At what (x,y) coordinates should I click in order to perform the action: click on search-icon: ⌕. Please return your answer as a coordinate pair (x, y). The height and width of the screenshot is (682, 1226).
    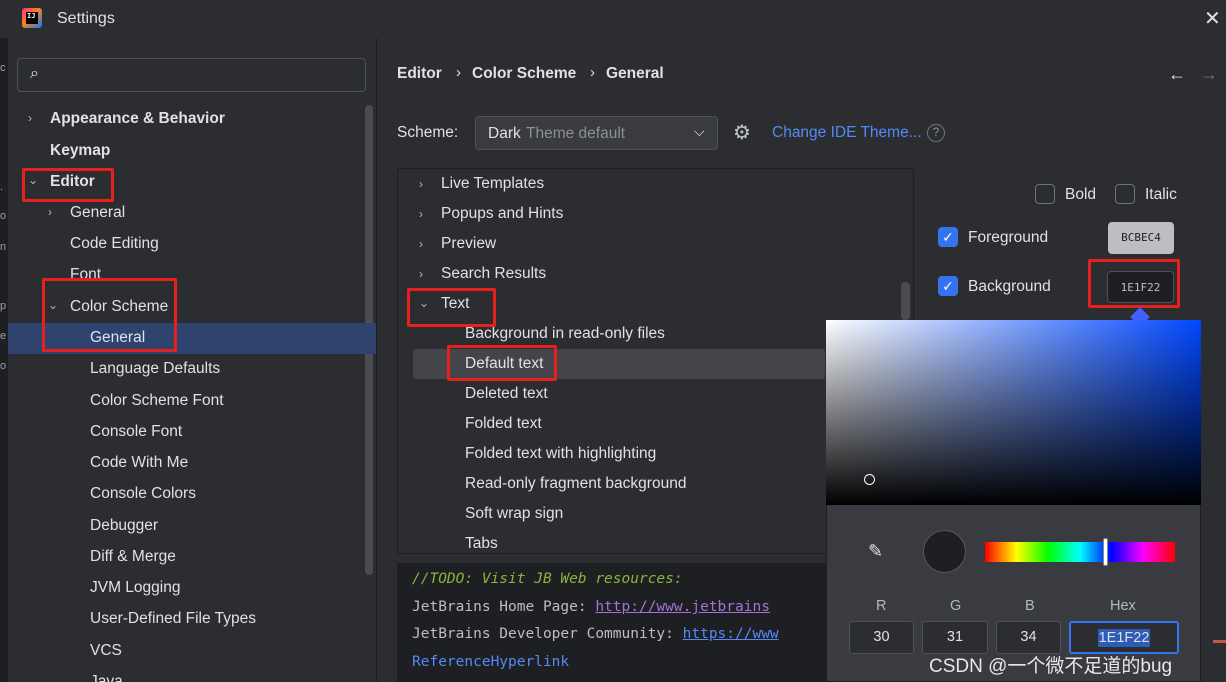
    Looking at the image, I should click on (34, 73).